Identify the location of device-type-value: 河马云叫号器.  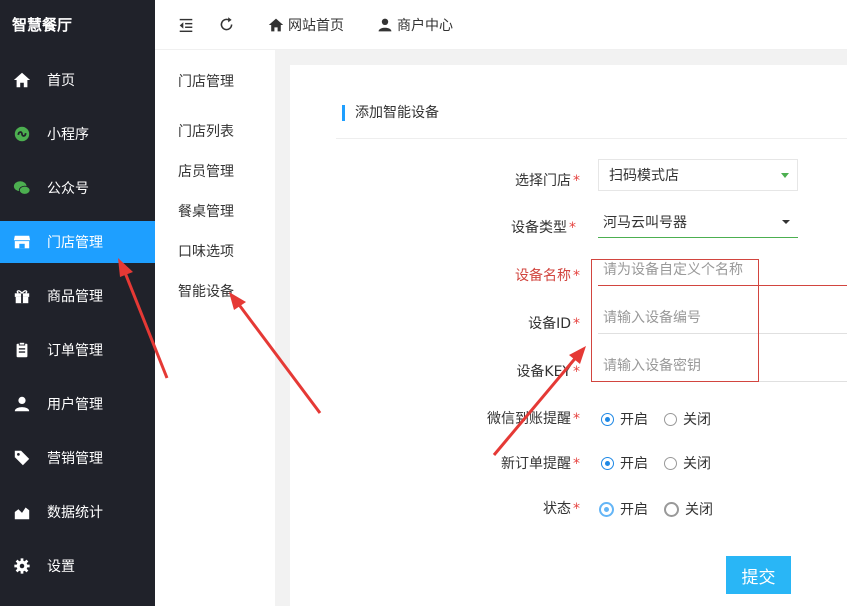
(645, 222).